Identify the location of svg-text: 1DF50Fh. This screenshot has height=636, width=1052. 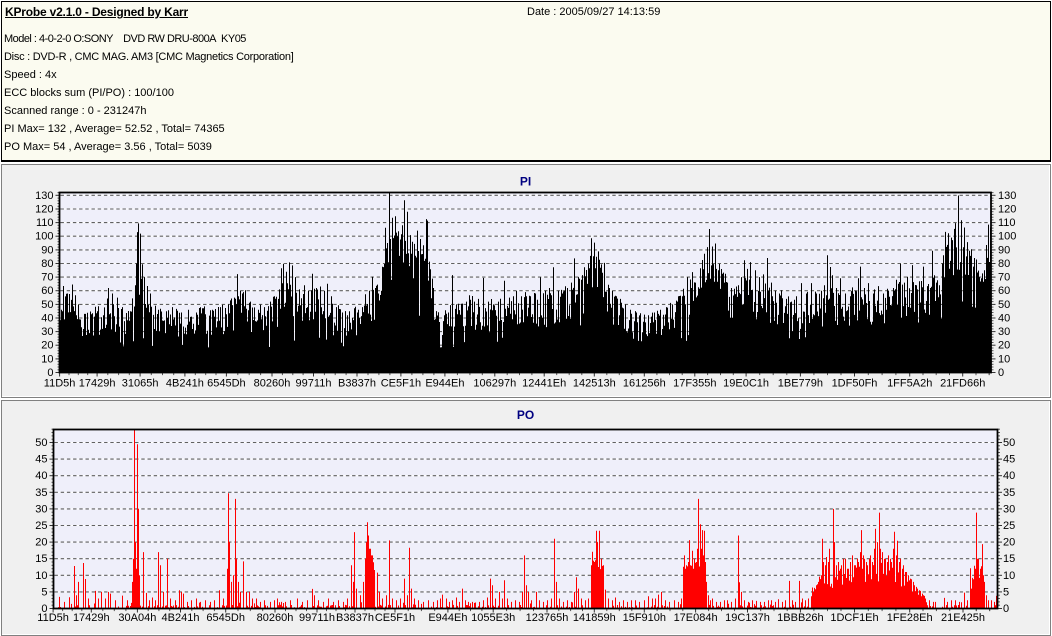
(855, 384).